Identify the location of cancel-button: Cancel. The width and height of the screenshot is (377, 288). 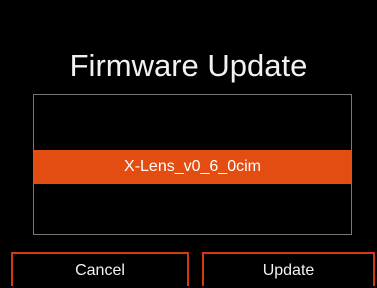
(100, 269).